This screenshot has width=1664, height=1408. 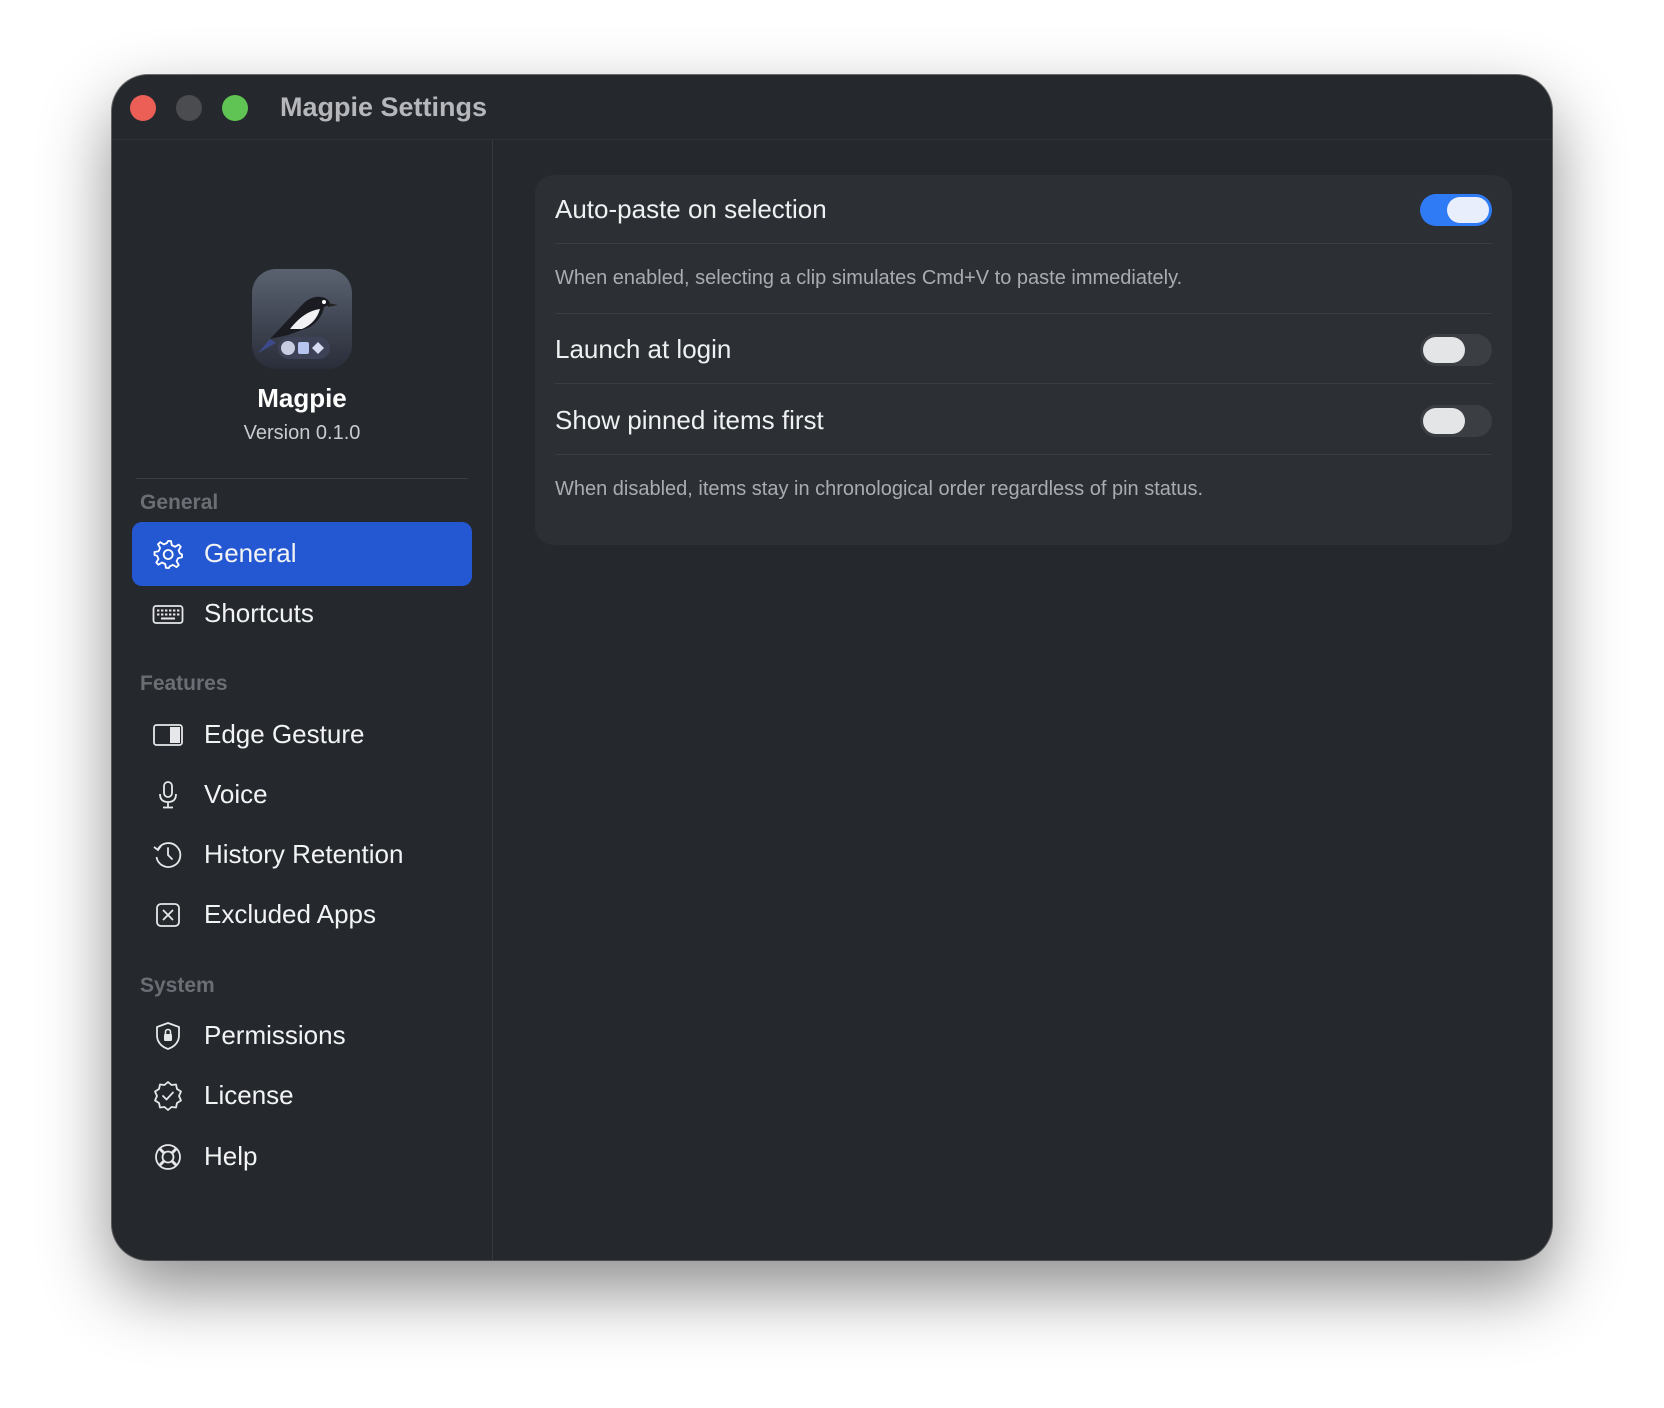 I want to click on title-bar: Magpie Settings, so click(x=832, y=107).